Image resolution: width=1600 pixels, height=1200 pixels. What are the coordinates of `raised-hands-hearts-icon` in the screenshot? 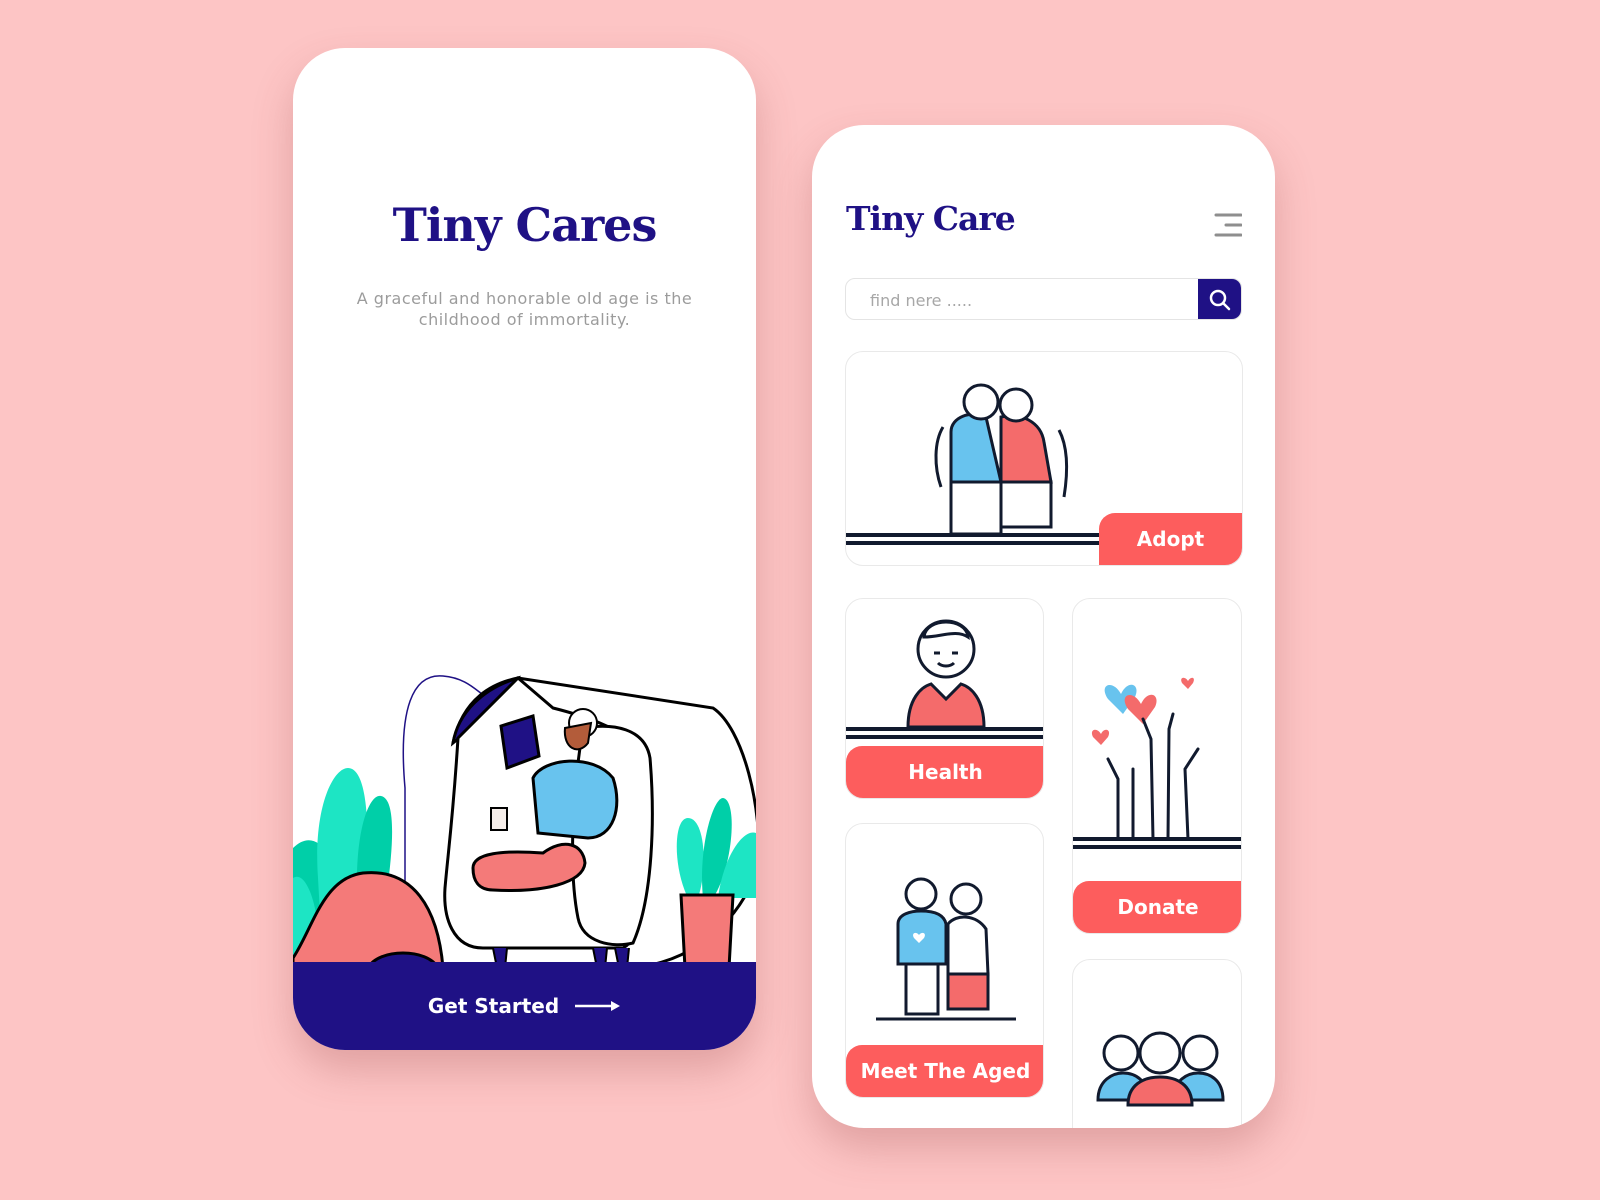 It's located at (1157, 763).